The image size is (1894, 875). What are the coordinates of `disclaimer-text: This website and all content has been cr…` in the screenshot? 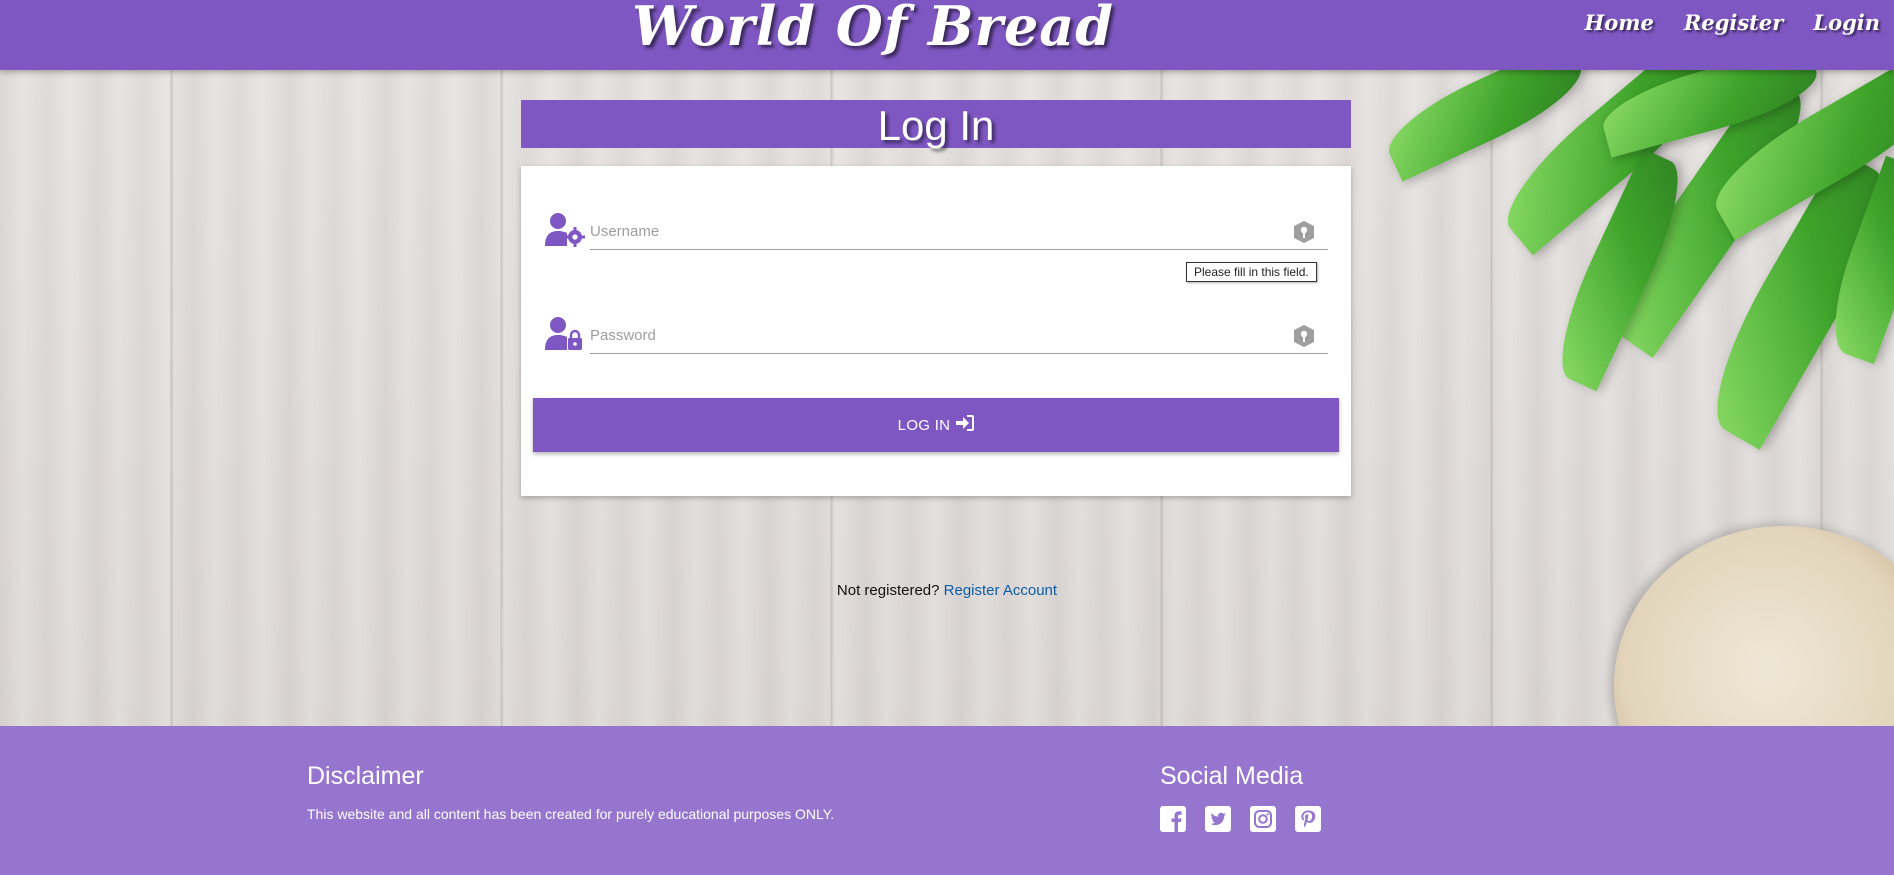 It's located at (571, 814).